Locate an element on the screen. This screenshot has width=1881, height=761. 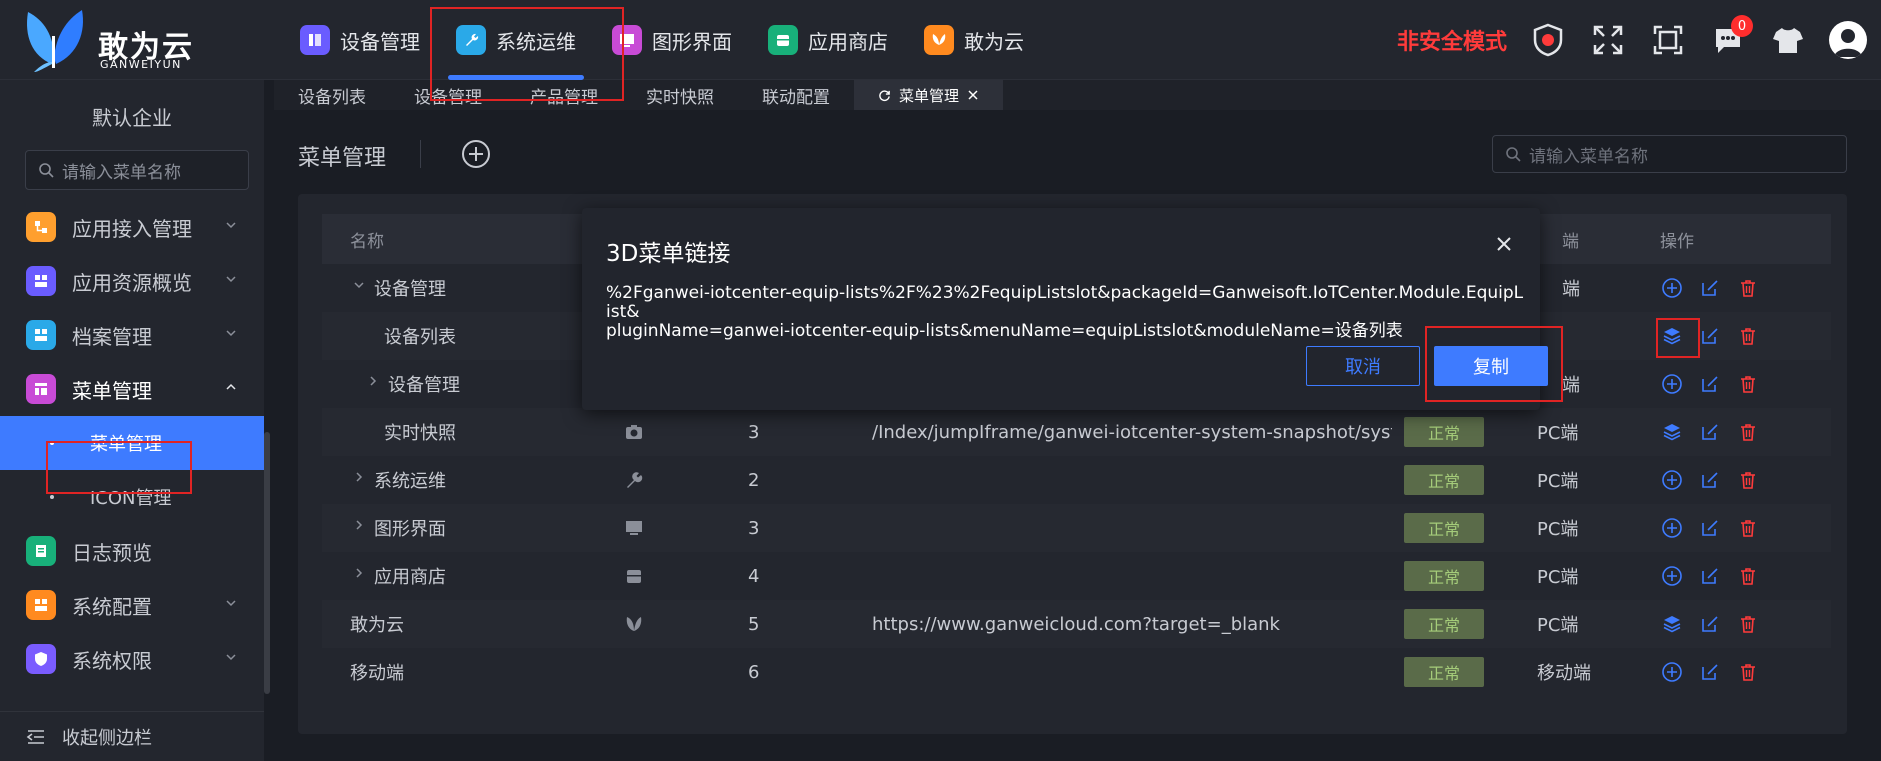
sidebar-scrollbar is located at coordinates (267, 563).